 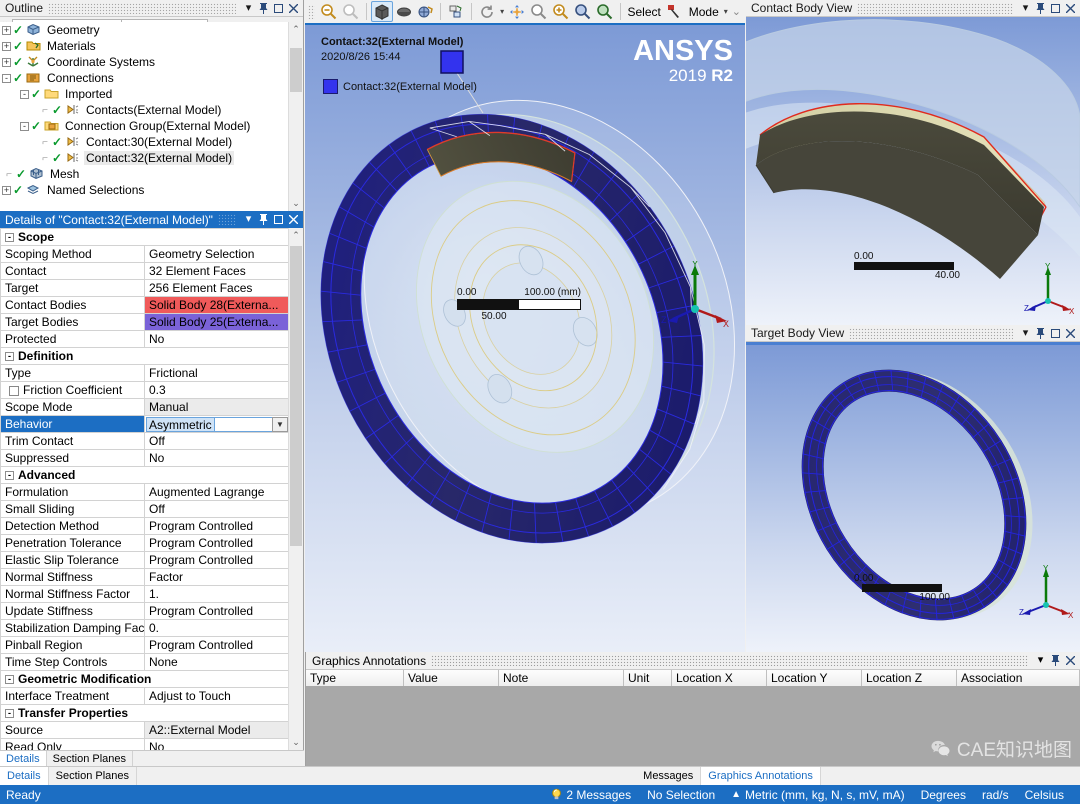 I want to click on outline-pin-icon, so click(x=263, y=8).